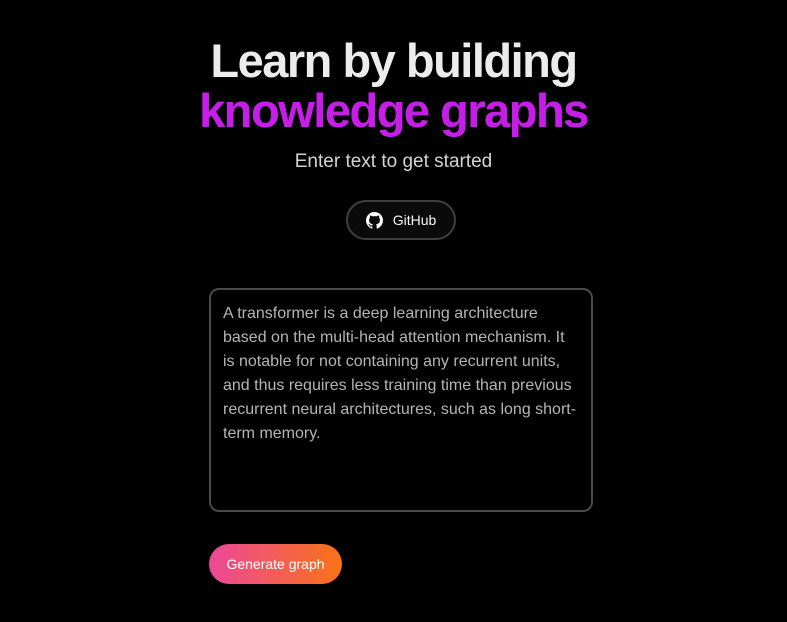  What do you see at coordinates (393, 161) in the screenshot?
I see `page-subtitle: Enter text to get started` at bounding box center [393, 161].